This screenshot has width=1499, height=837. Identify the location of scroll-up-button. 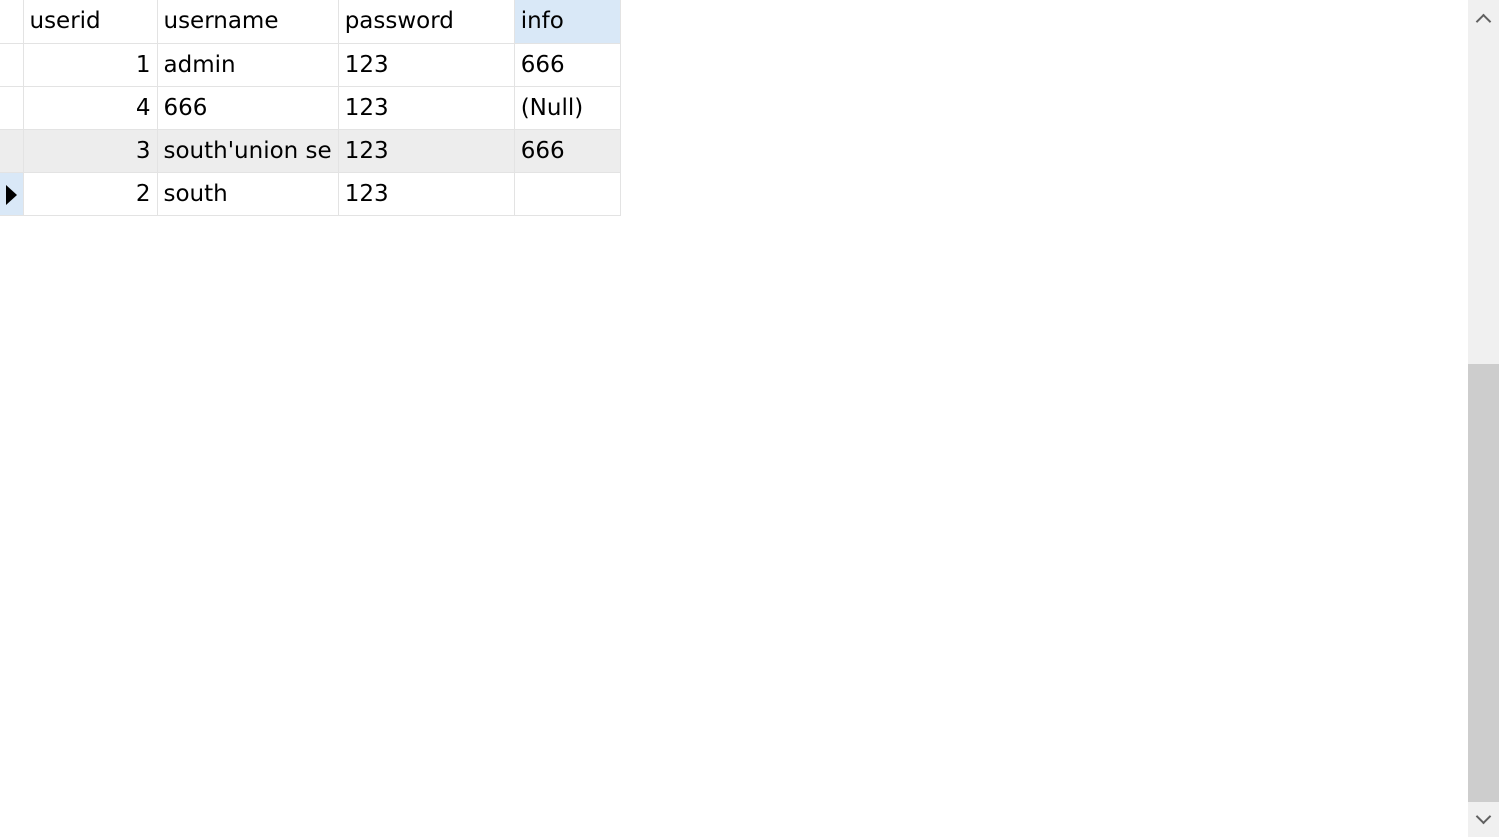
(1483, 18).